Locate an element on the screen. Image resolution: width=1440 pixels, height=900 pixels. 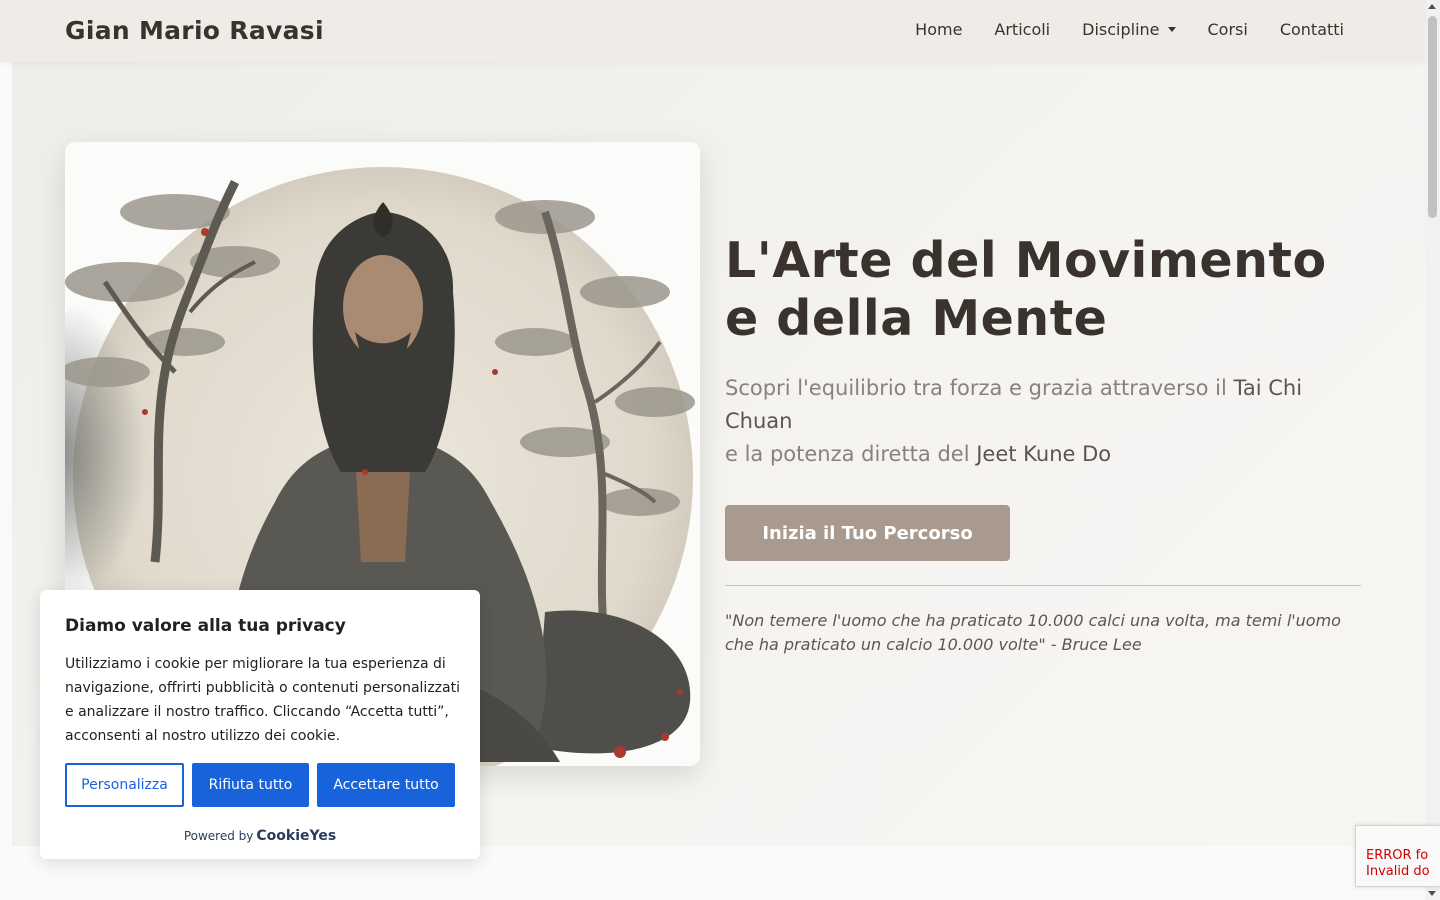
nav-links: Home Articoli Discipline Corsi Contatti is located at coordinates (1113, 29).